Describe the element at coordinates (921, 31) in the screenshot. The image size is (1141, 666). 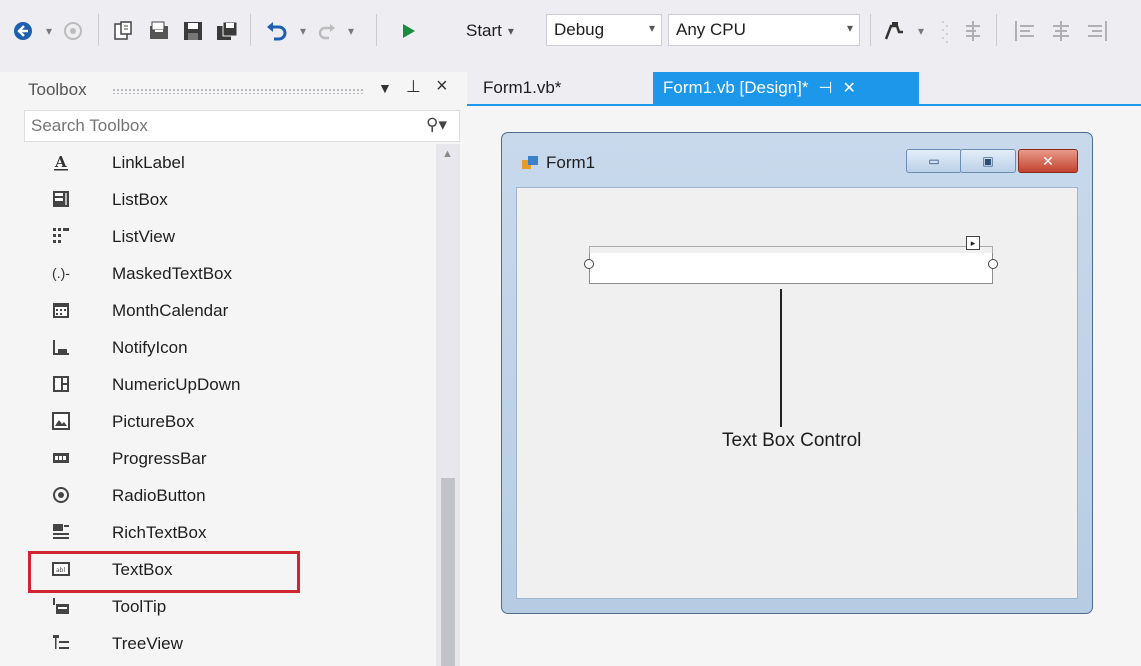
I see `find-dropdown-icon: ▾` at that location.